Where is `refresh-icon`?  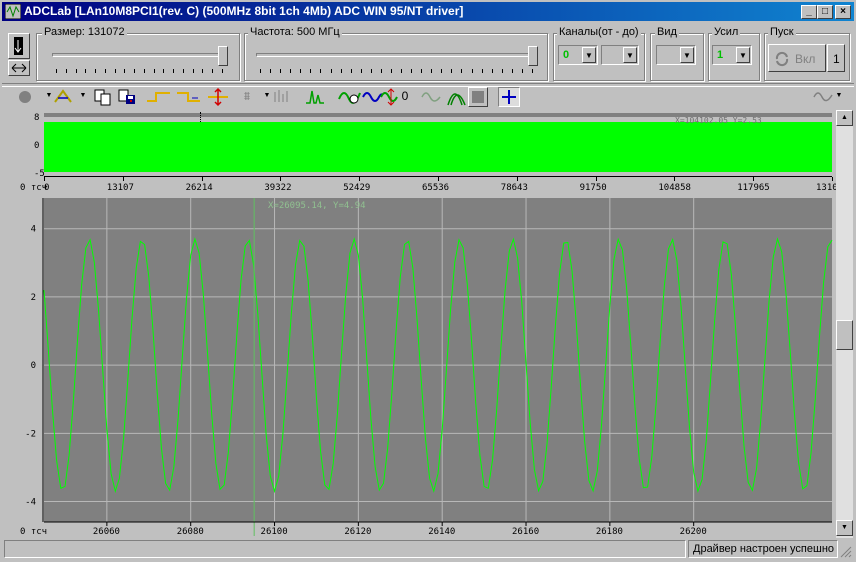
refresh-icon is located at coordinates (782, 59).